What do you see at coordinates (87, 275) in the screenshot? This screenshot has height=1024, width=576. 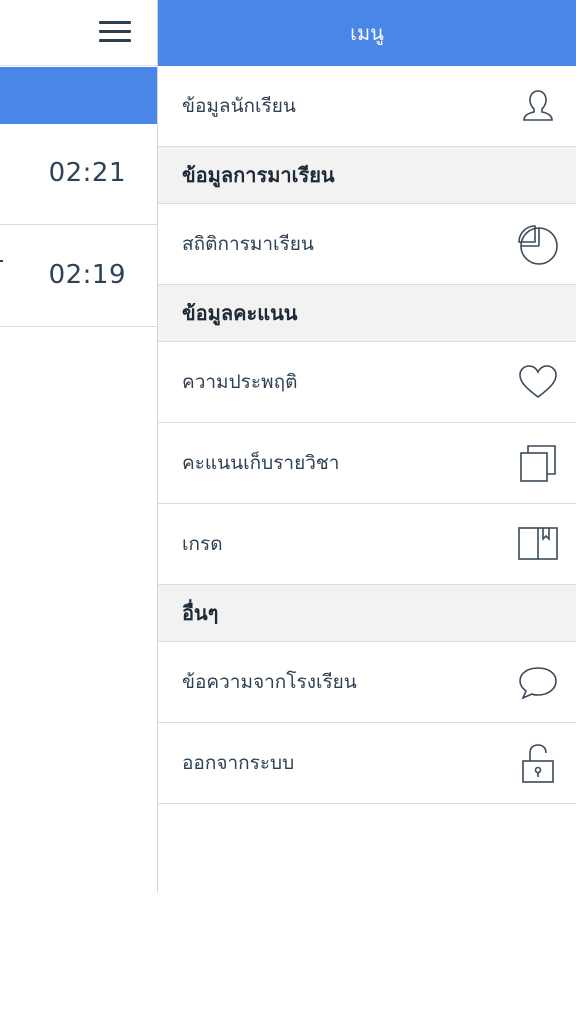 I see `time-label: 02:19` at bounding box center [87, 275].